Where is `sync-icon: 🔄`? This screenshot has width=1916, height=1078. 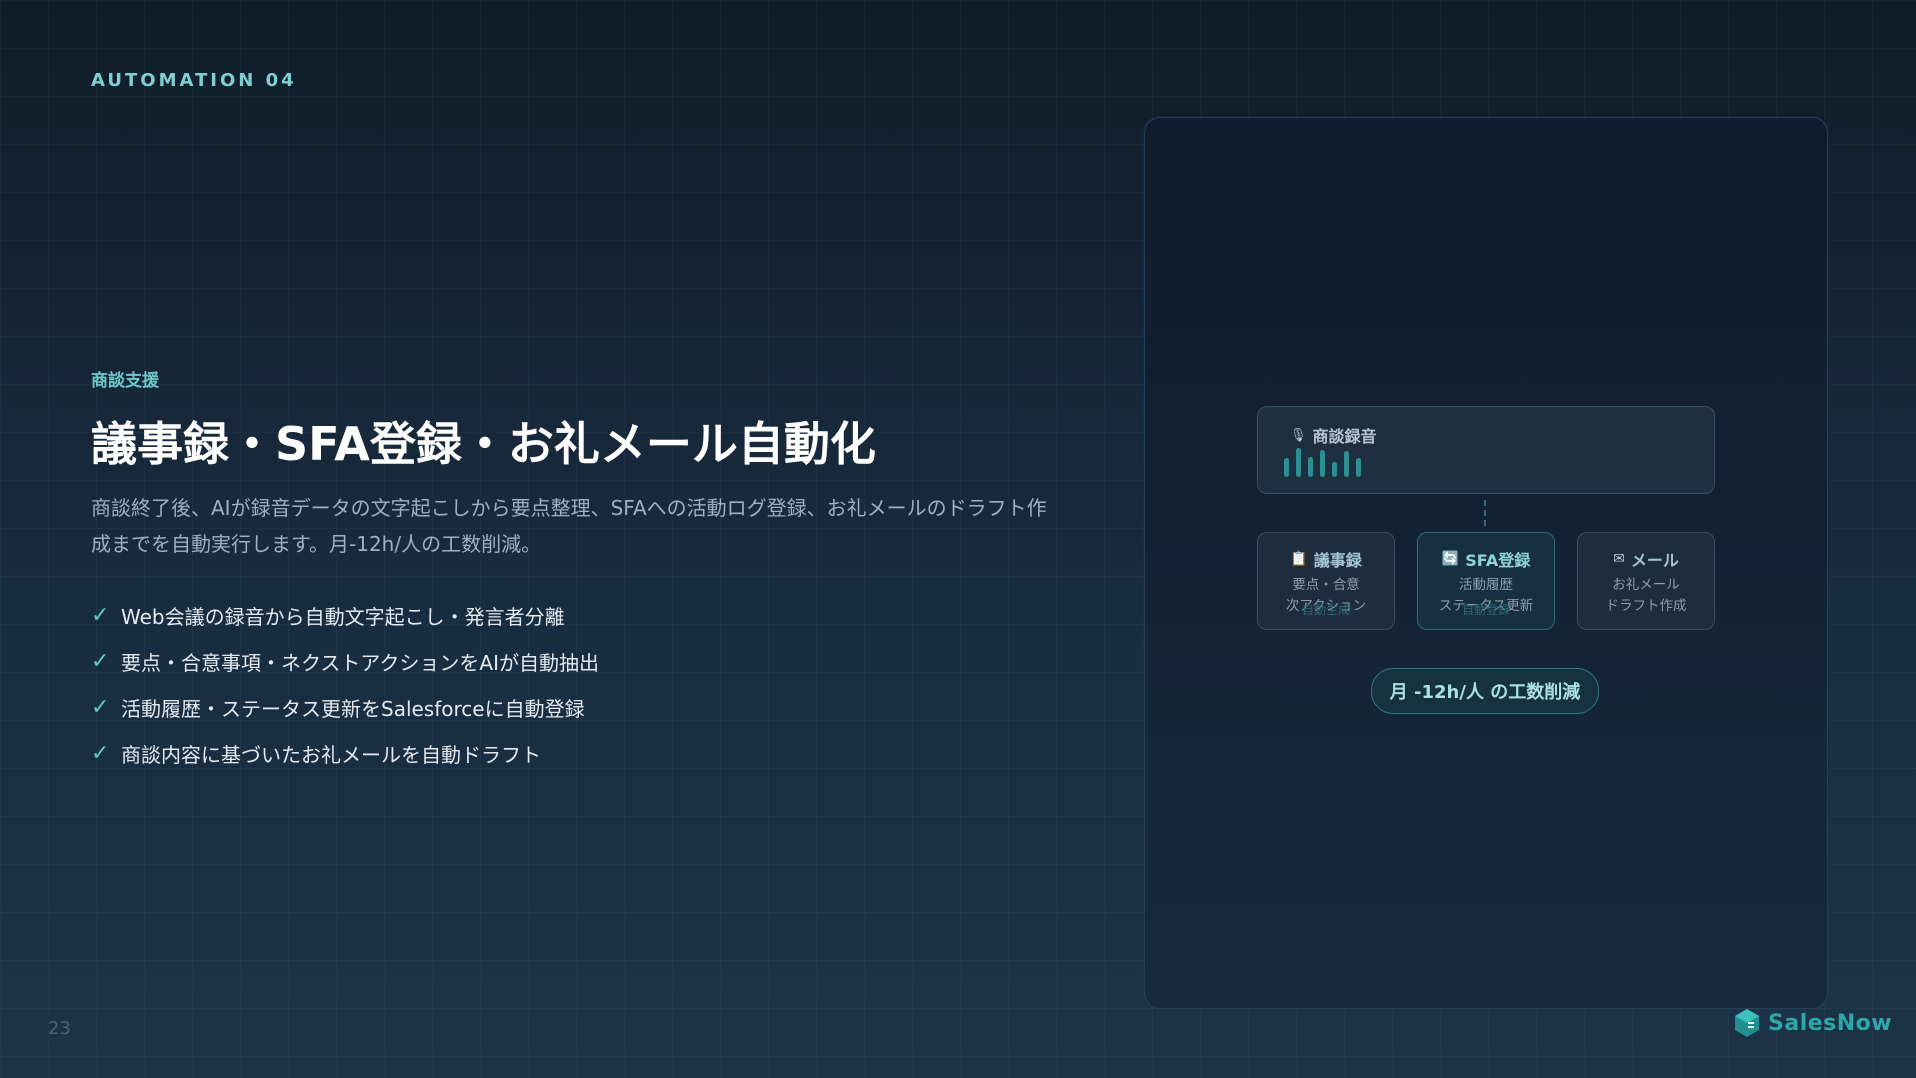 sync-icon: 🔄 is located at coordinates (1450, 559).